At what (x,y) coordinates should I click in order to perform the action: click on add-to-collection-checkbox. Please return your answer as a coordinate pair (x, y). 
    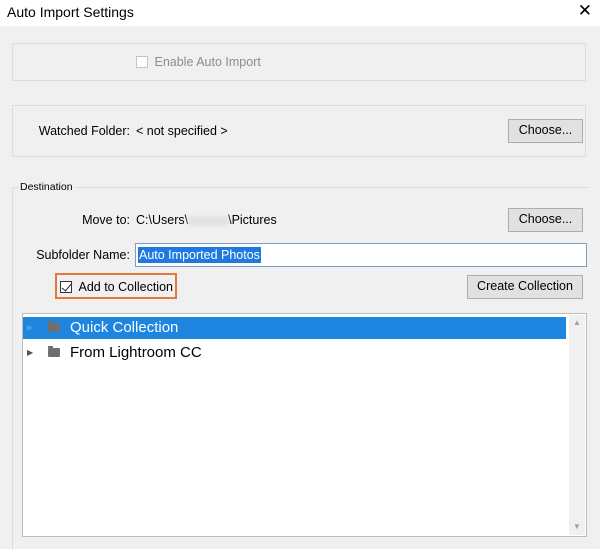
    Looking at the image, I should click on (66, 286).